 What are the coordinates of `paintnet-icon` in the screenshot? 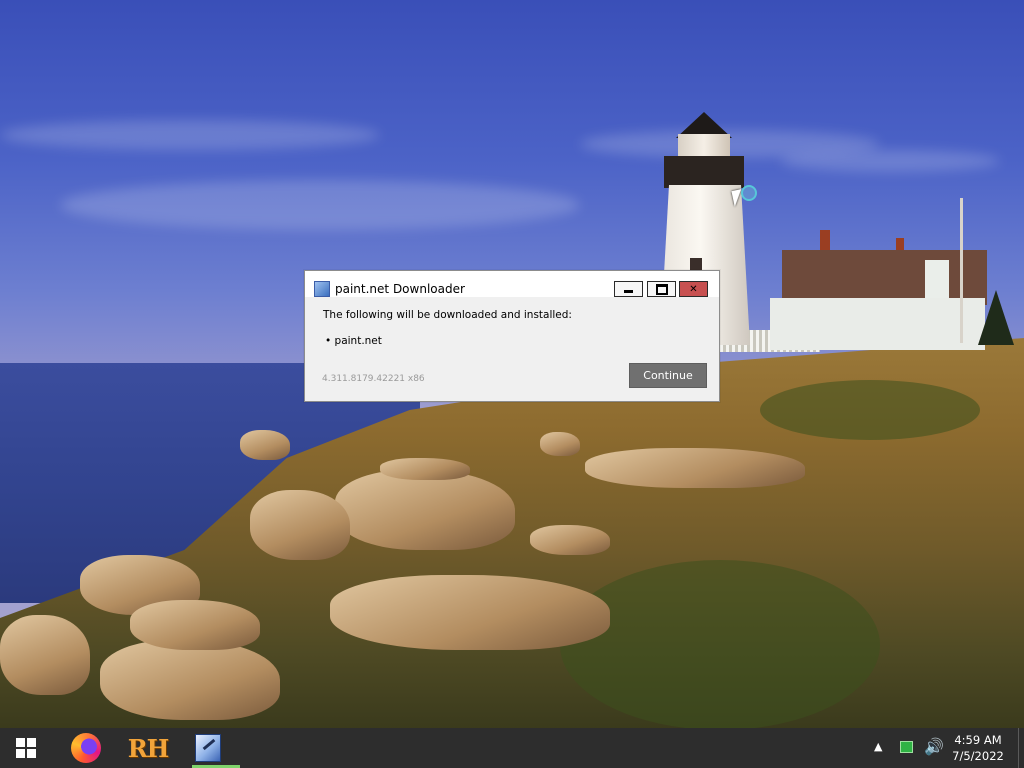 It's located at (208, 748).